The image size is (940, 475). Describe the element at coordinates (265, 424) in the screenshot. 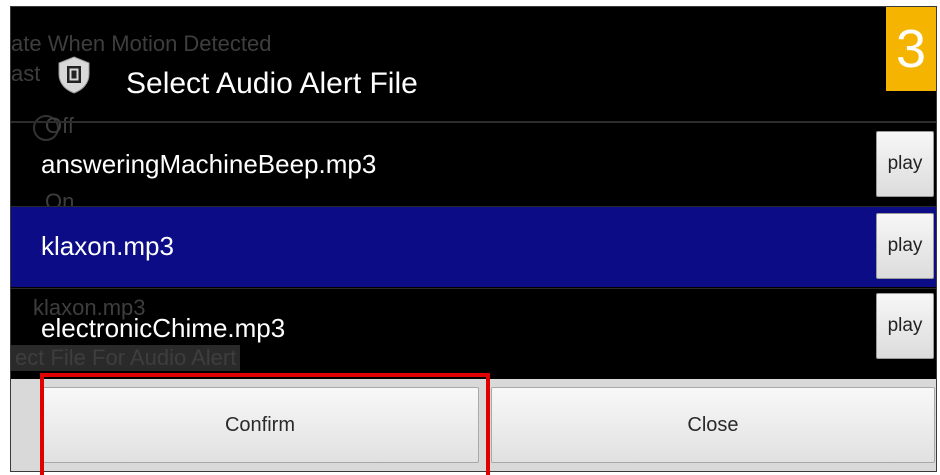

I see `annotation-highlight-box` at that location.